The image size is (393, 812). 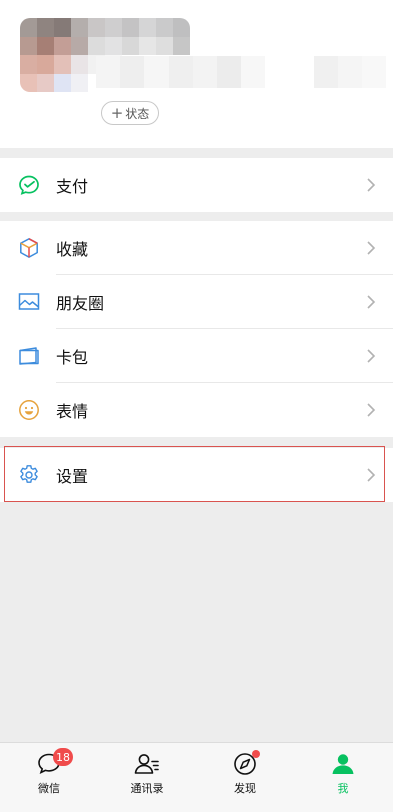 I want to click on pay-section: 支付, so click(x=196, y=185).